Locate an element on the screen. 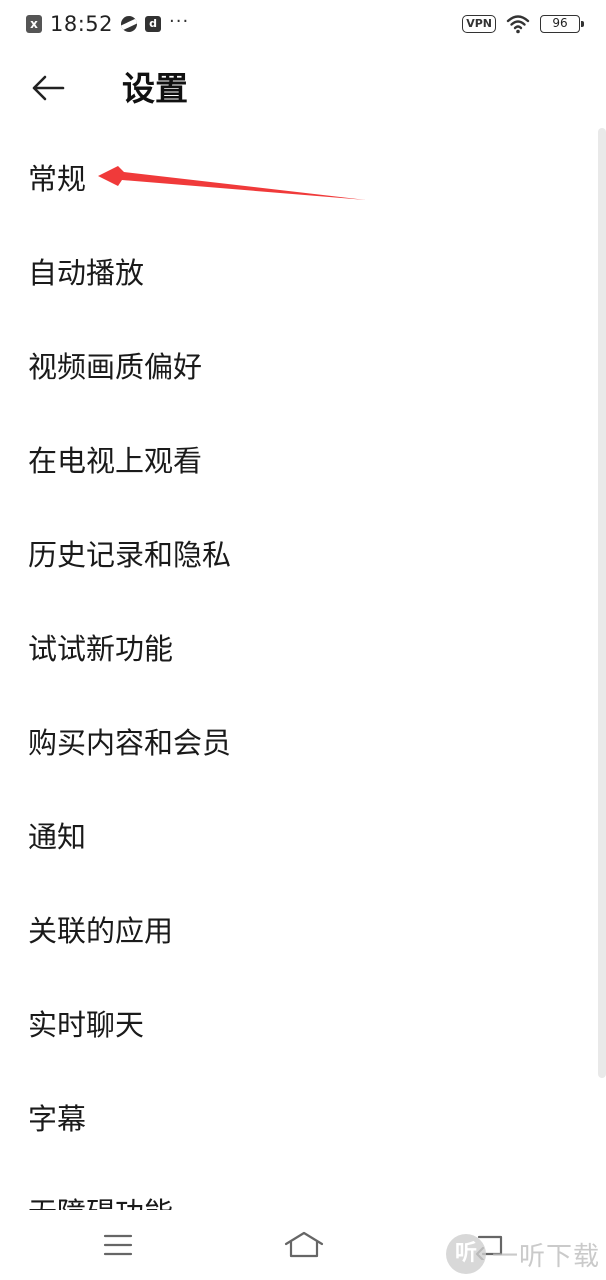 This screenshot has height=1280, width=606. scrollbar is located at coordinates (602, 603).